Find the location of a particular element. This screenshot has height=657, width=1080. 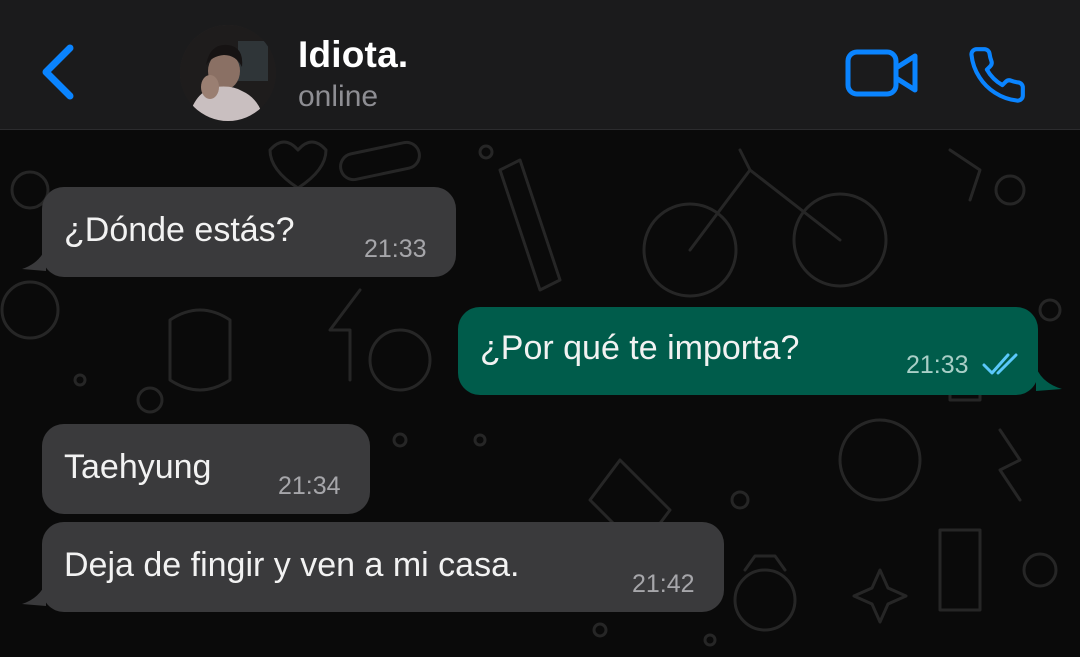

video-call-button is located at coordinates (882, 73).